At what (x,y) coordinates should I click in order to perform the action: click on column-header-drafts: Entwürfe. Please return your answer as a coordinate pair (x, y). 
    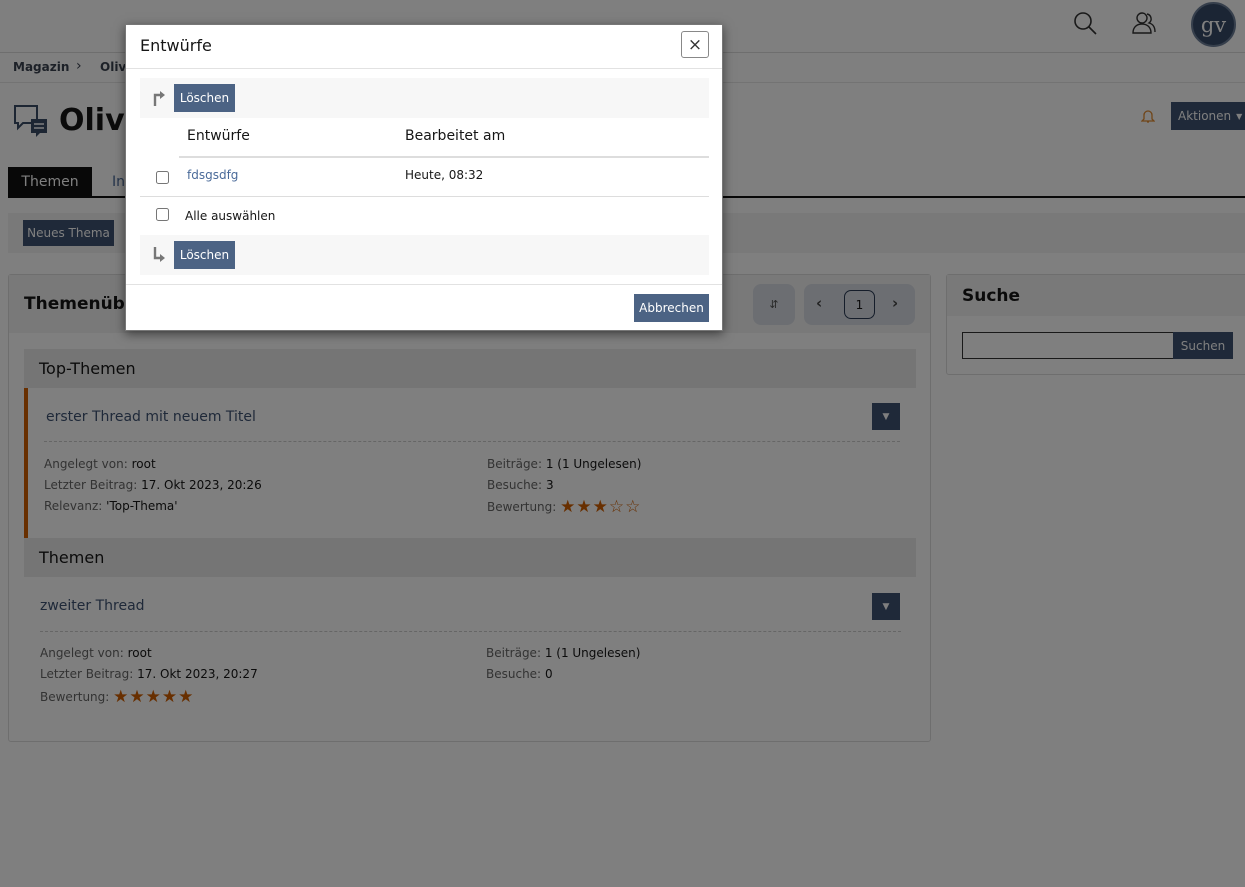
    Looking at the image, I should click on (218, 136).